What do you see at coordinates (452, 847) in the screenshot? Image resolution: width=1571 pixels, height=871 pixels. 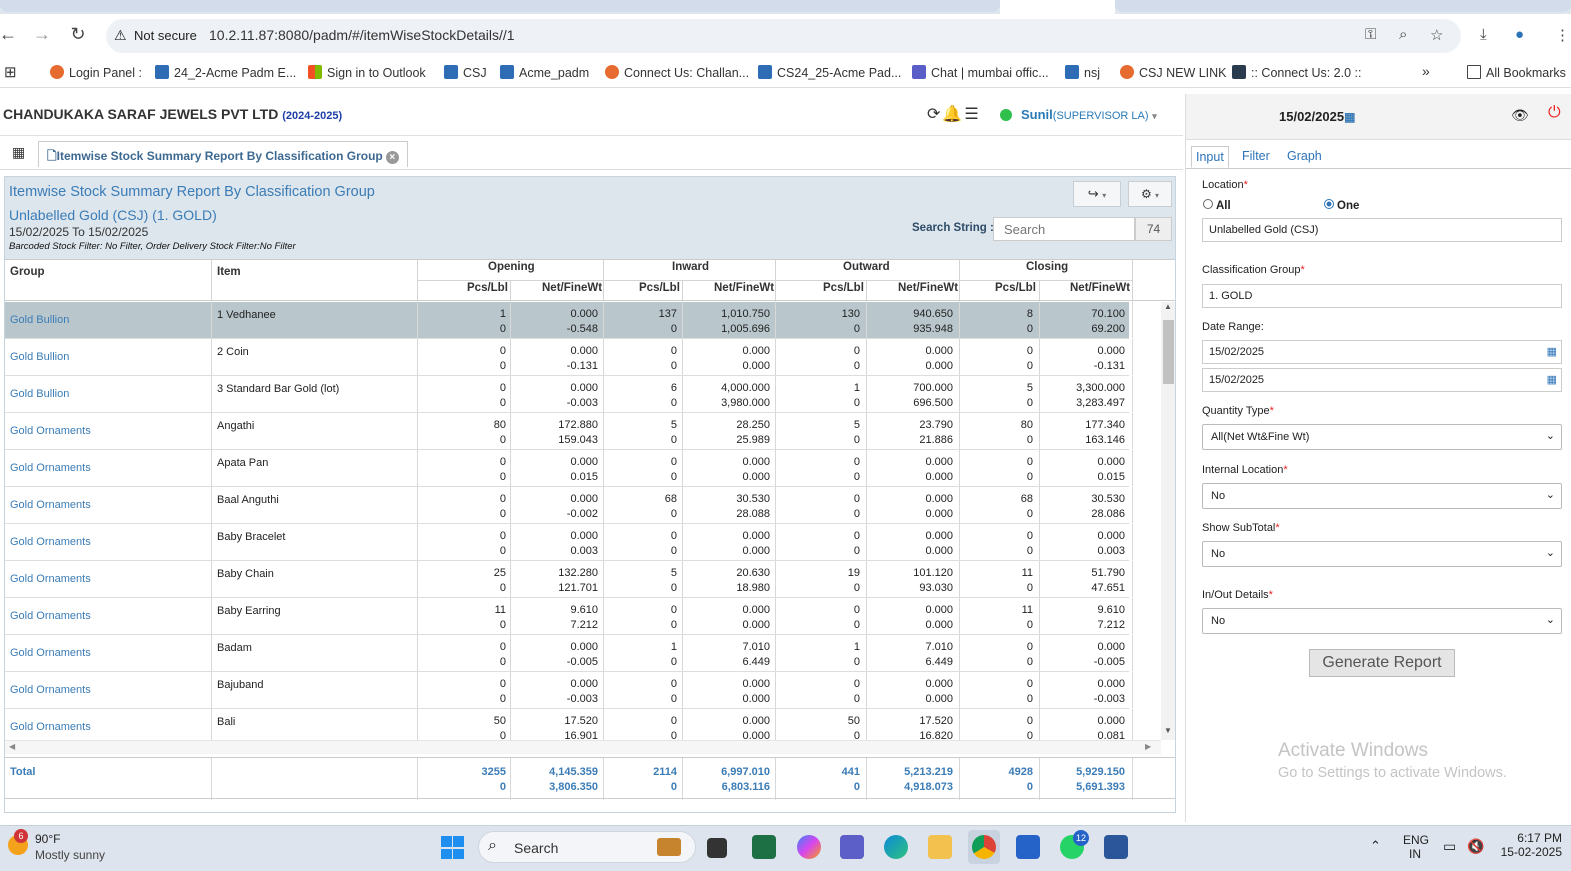 I see `windows-start-icon` at bounding box center [452, 847].